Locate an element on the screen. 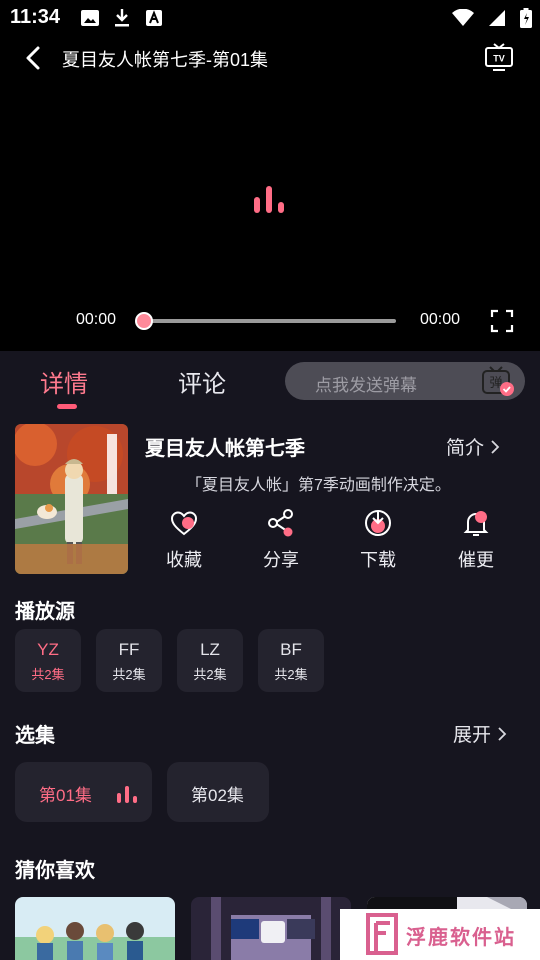  share-button: 分享 is located at coordinates (281, 540).